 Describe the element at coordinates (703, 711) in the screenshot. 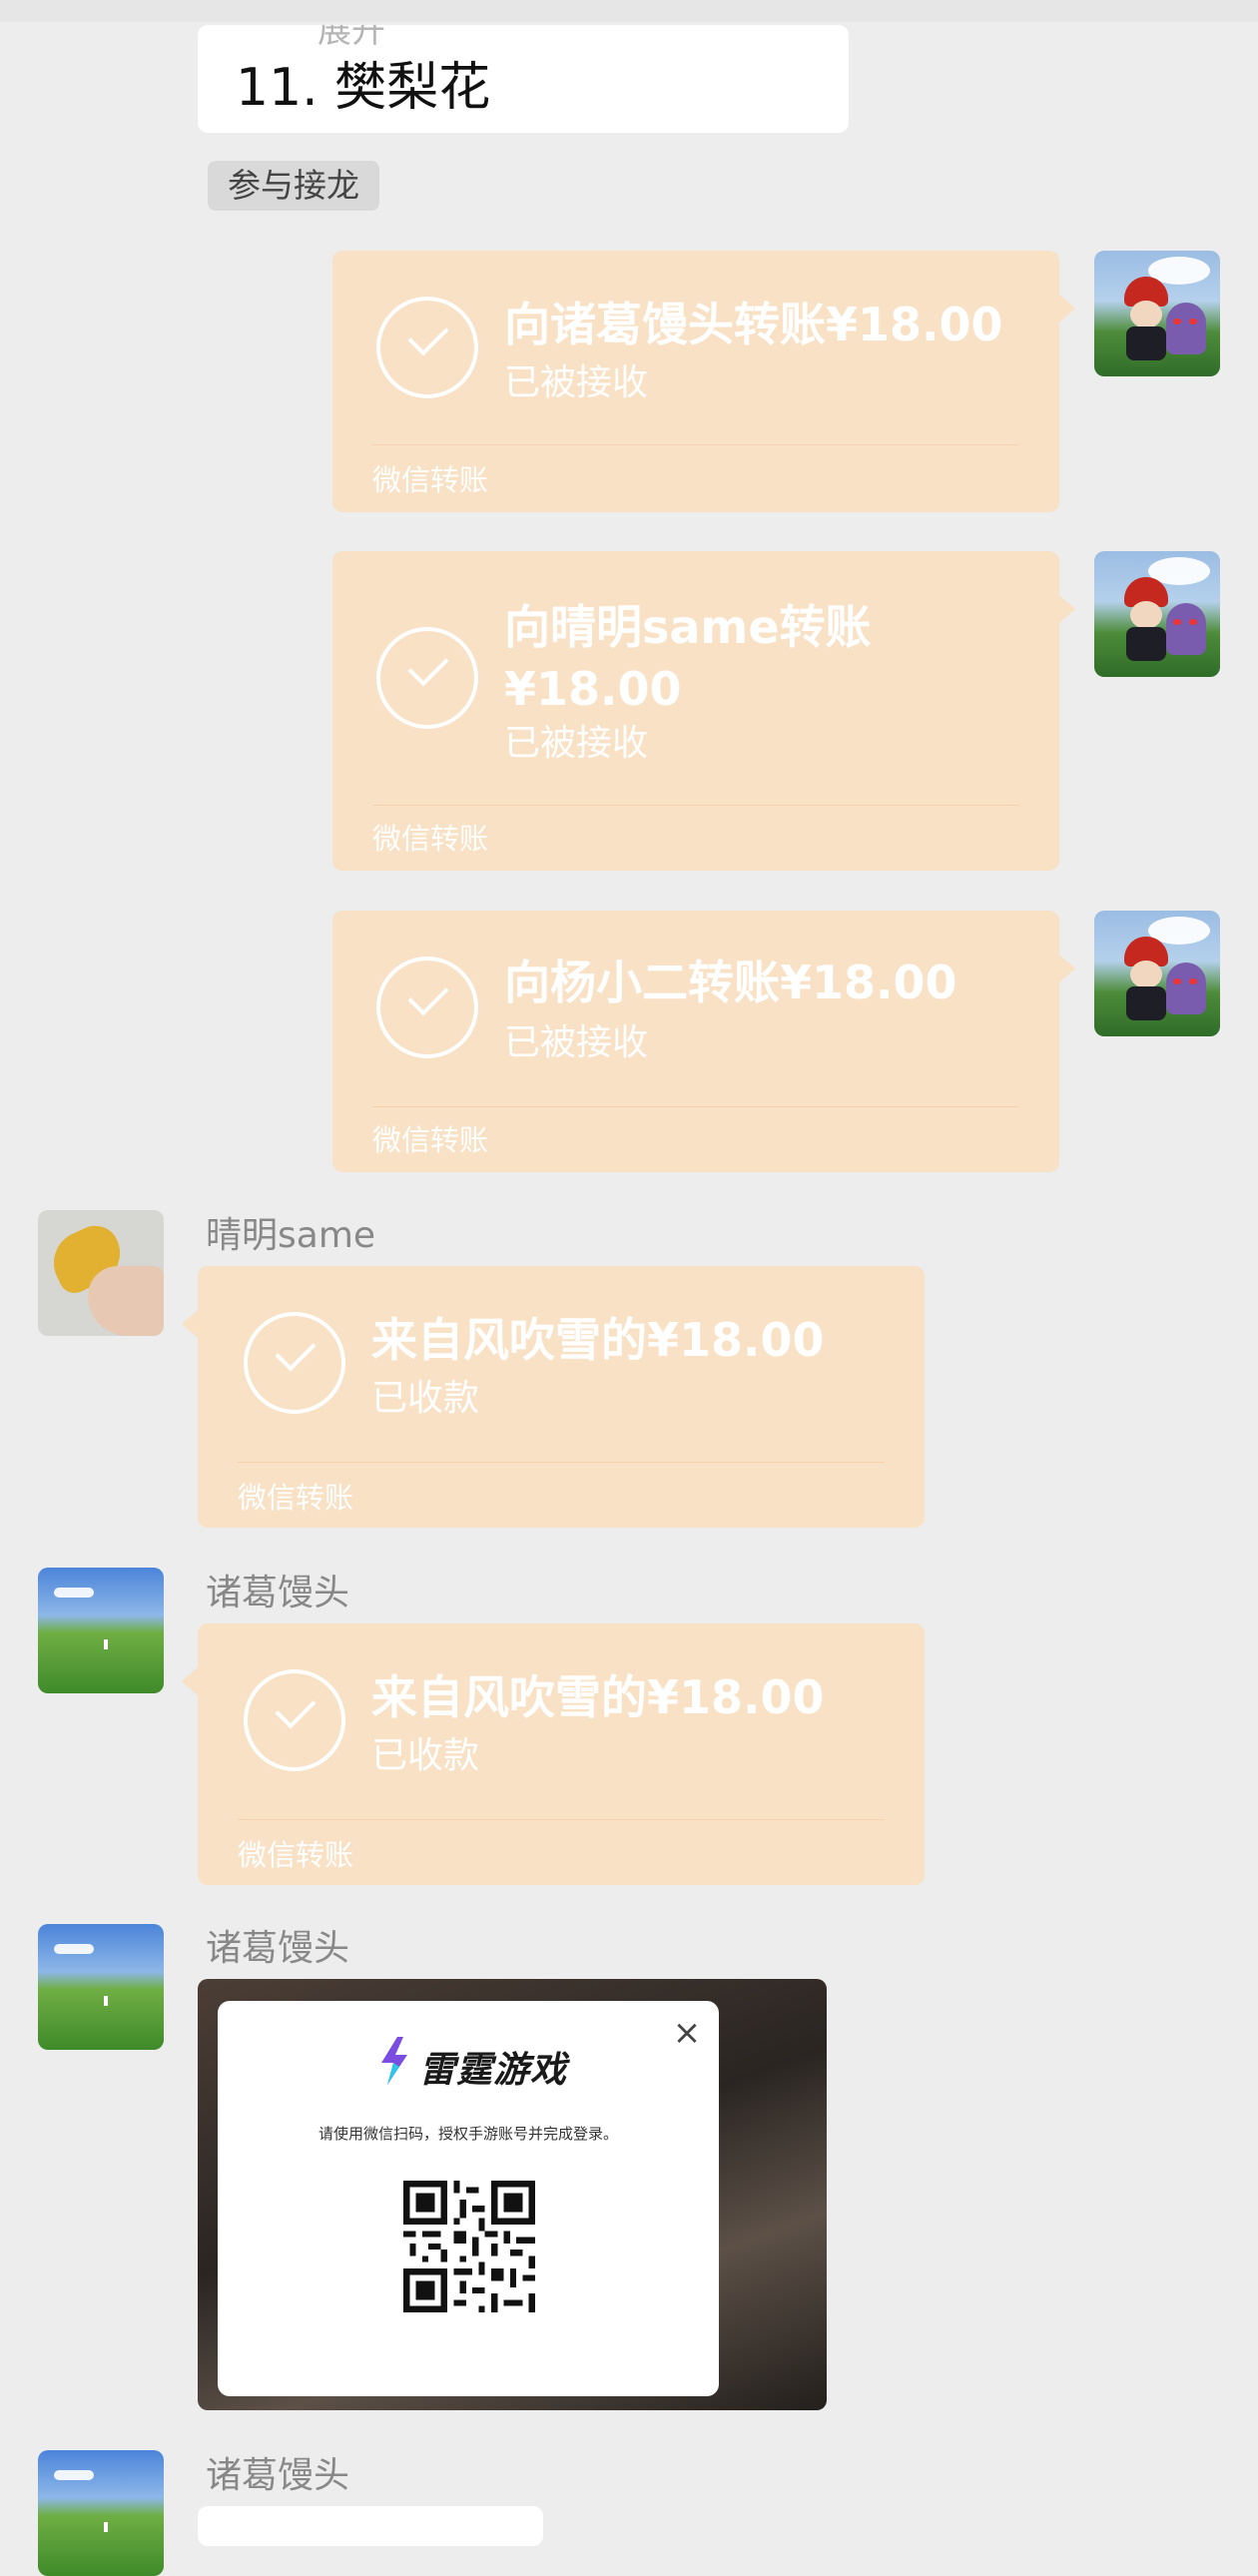

I see `outgoing-transfer-2: 向晴明same转账 ¥18.00 已被接收 微信转账` at that location.